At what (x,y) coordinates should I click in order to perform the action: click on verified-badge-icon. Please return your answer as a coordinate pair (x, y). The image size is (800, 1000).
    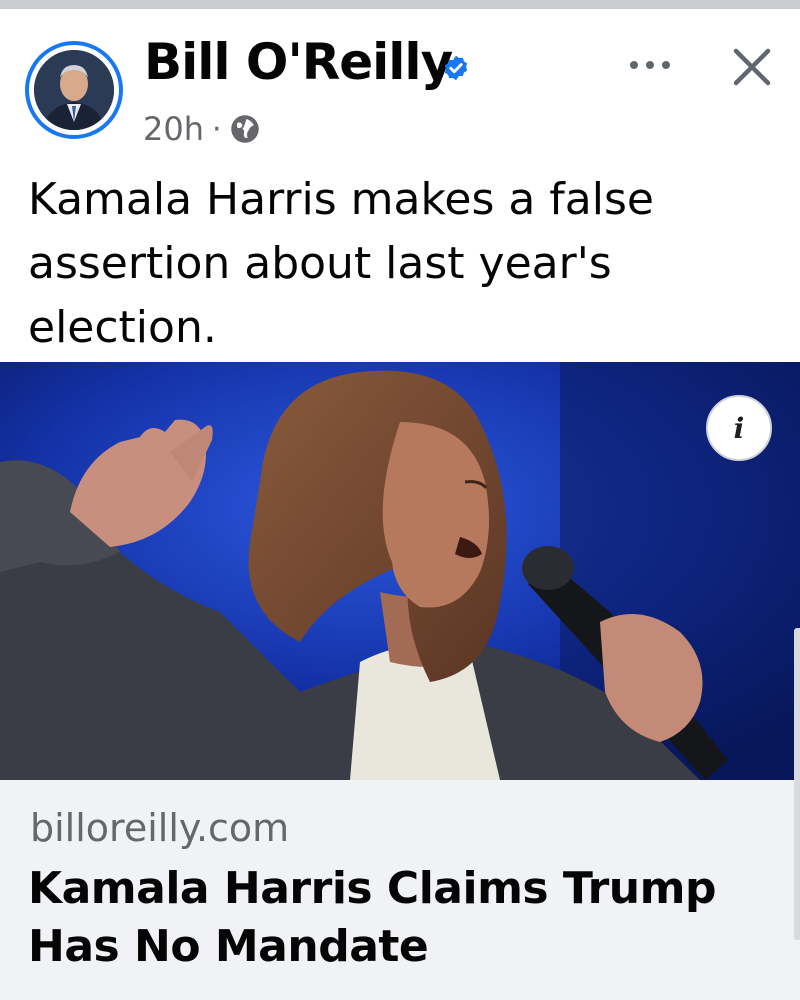
    Looking at the image, I should click on (456, 68).